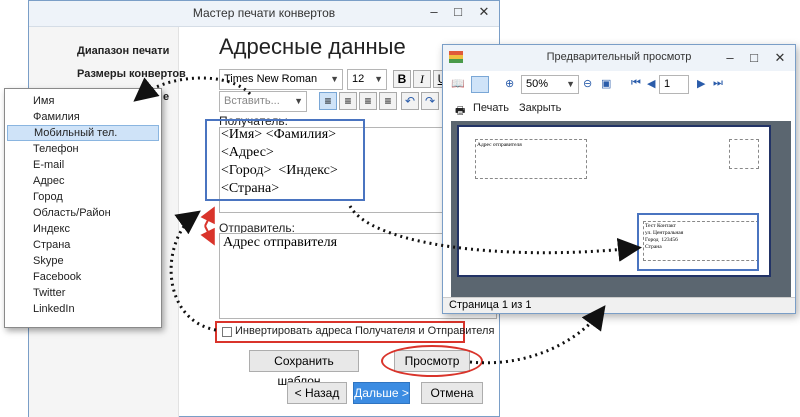 The image size is (800, 417). What do you see at coordinates (227, 332) in the screenshot?
I see `invert-checkbox` at bounding box center [227, 332].